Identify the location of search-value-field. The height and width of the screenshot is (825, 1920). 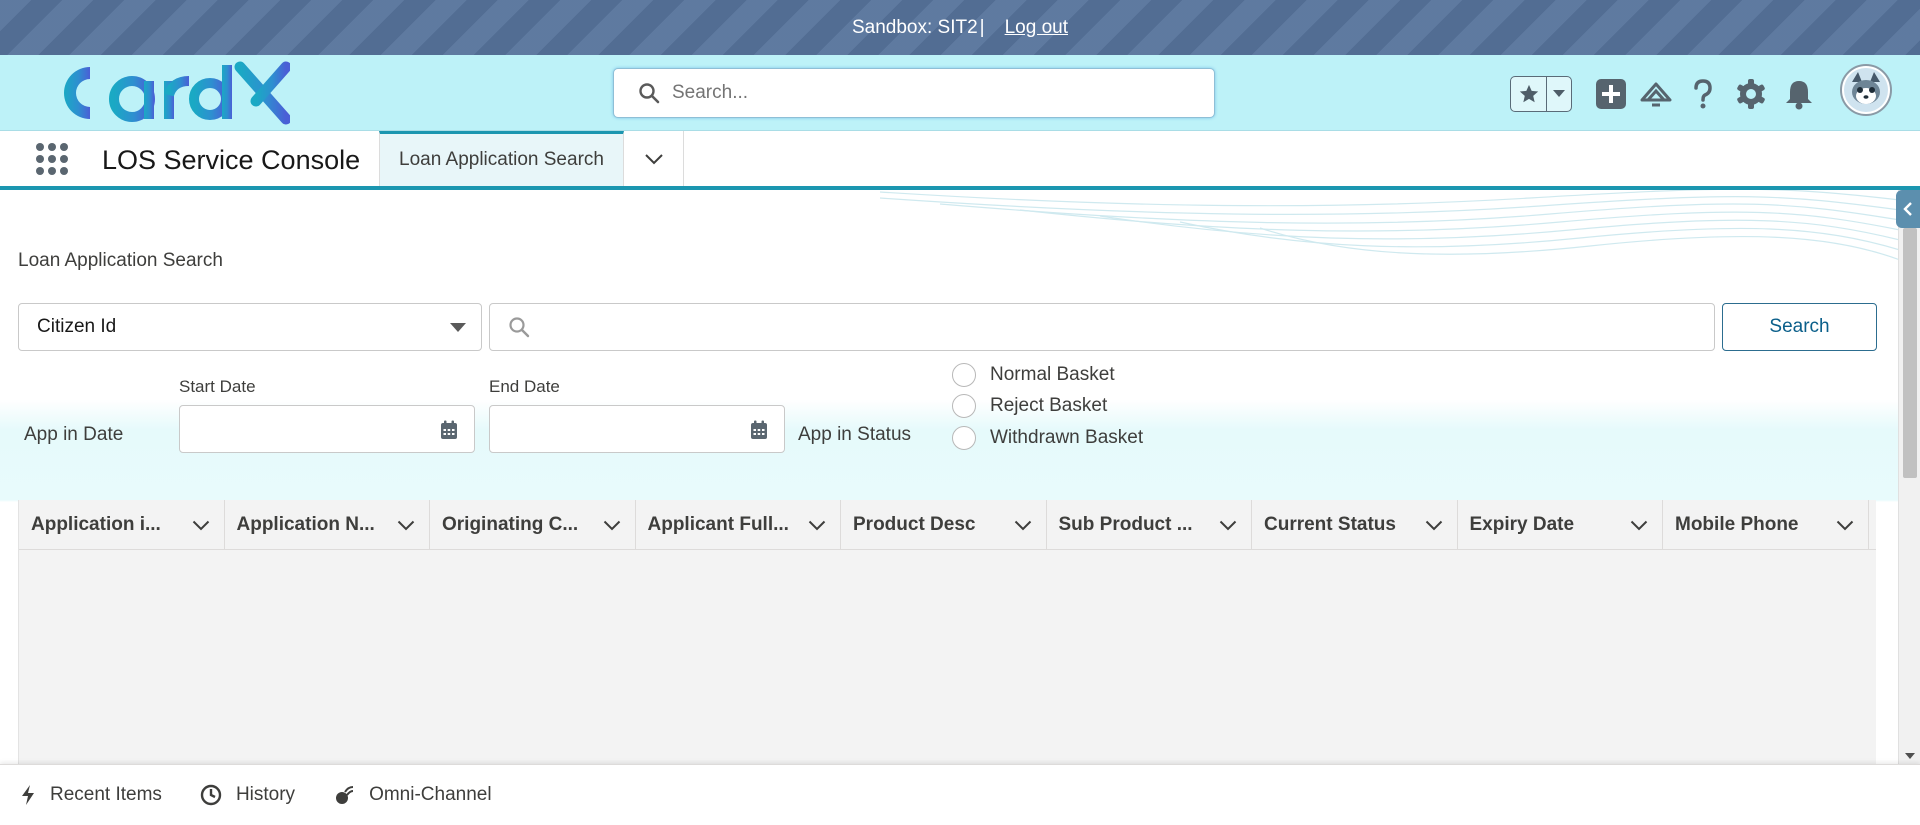
(1102, 327).